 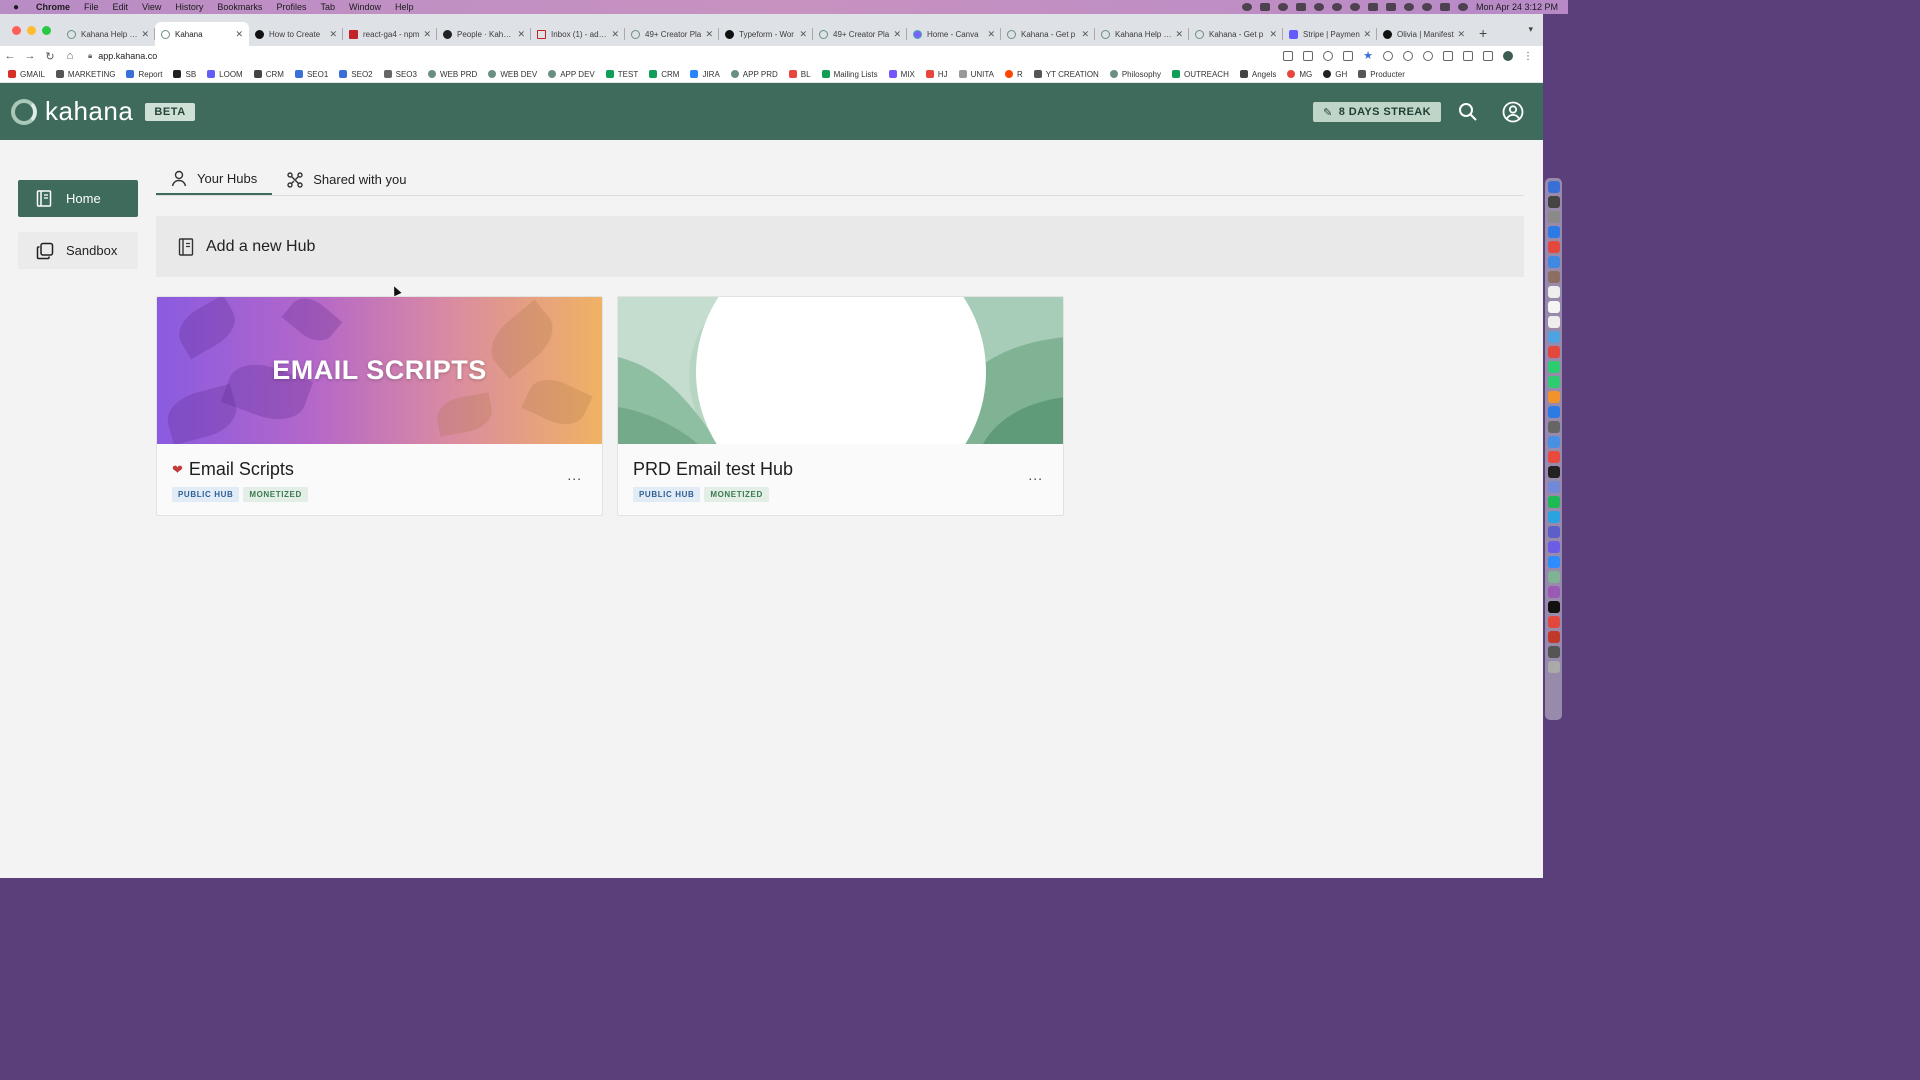 I want to click on browser-tab-active: Kahana ✕, so click(x=202, y=34).